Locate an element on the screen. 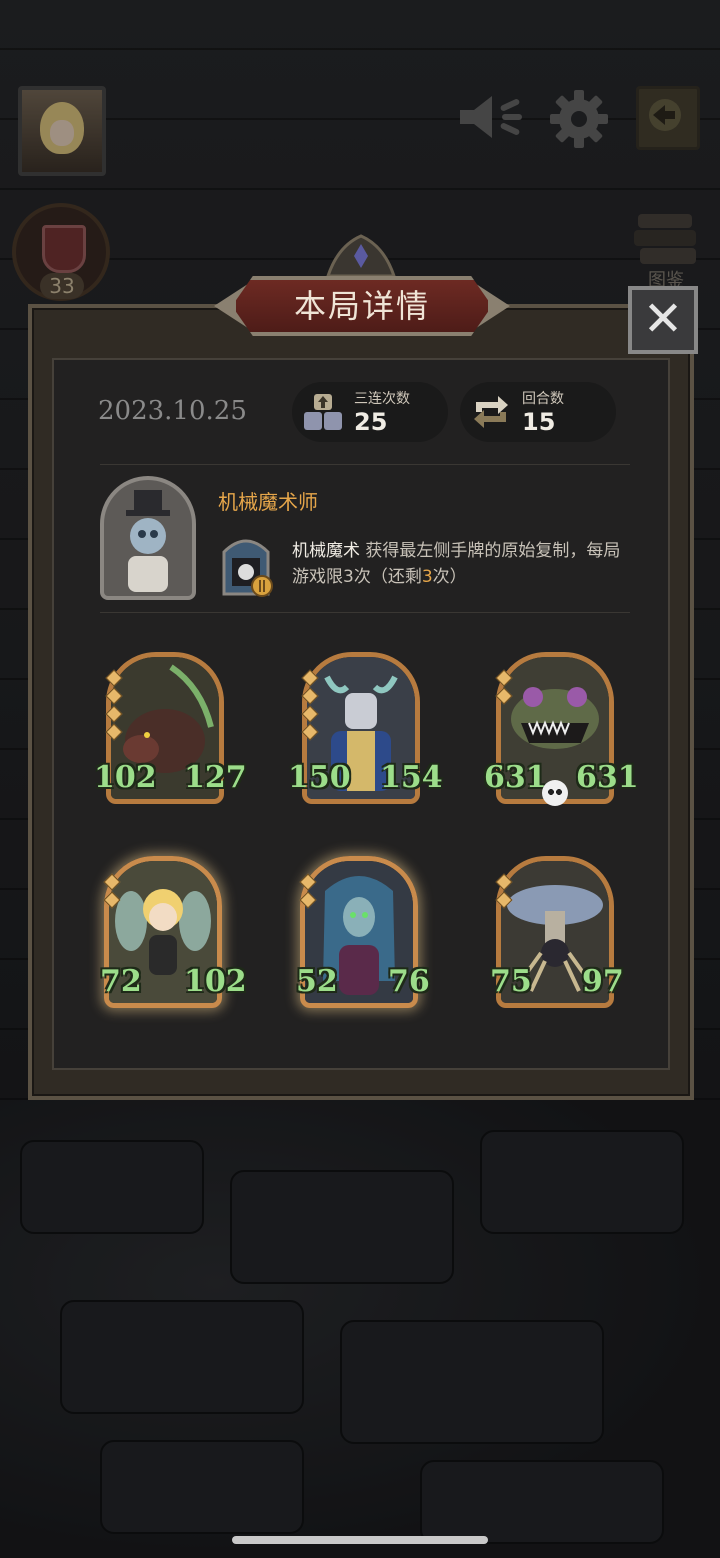 Image resolution: width=720 pixels, height=1558 pixels. card-elf-sorceress-pips is located at coordinates (308, 892).